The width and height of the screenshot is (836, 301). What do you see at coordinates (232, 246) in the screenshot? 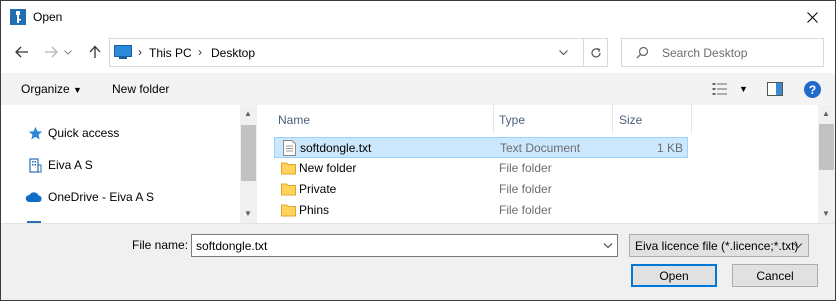
I see `file-name-value: softdongle.txt` at bounding box center [232, 246].